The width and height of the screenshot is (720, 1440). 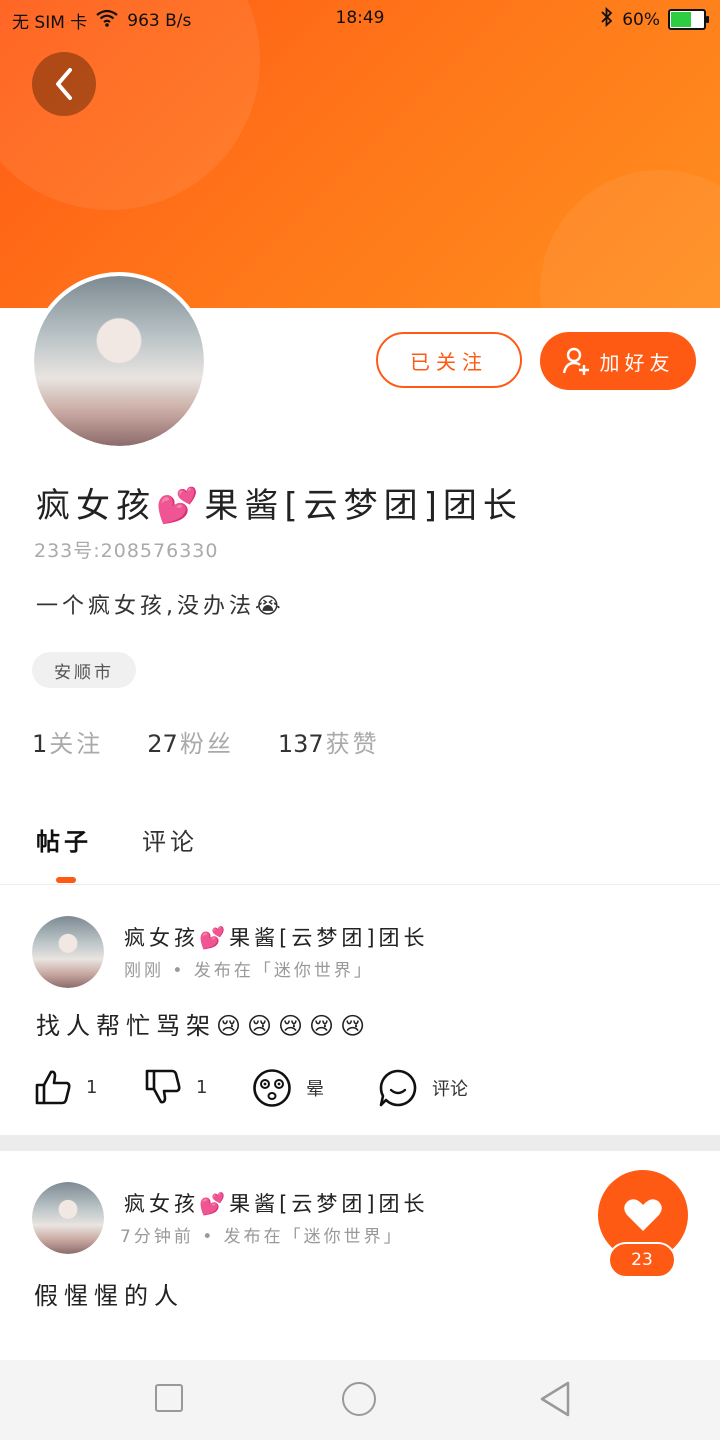 I want to click on dislike-count: 1, so click(x=202, y=1087).